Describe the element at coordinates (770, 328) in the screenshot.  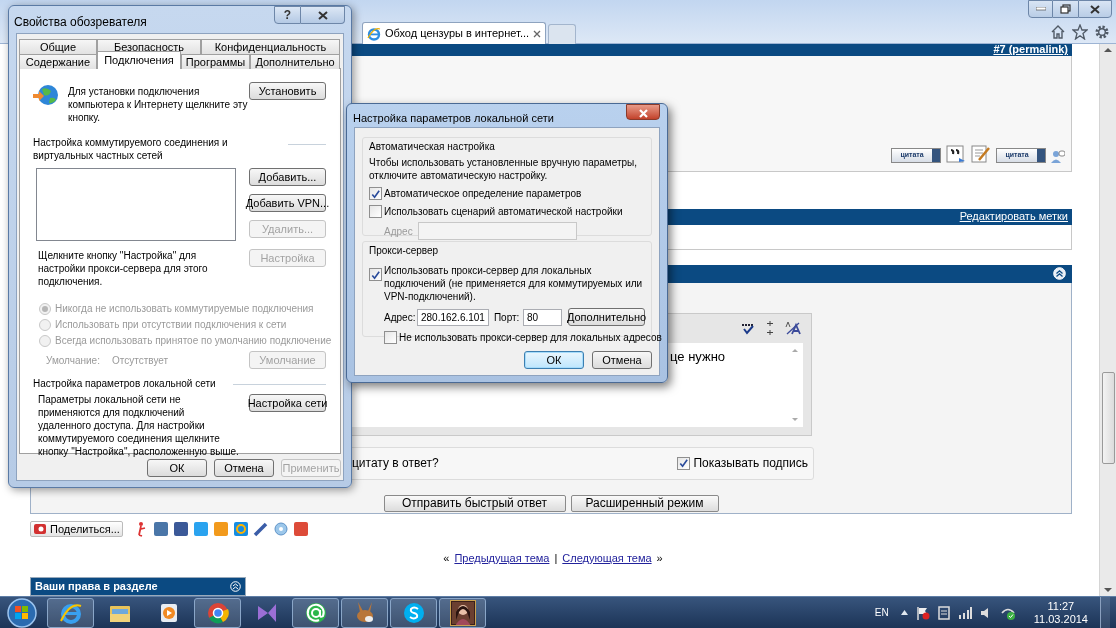
I see `resize-icon` at that location.